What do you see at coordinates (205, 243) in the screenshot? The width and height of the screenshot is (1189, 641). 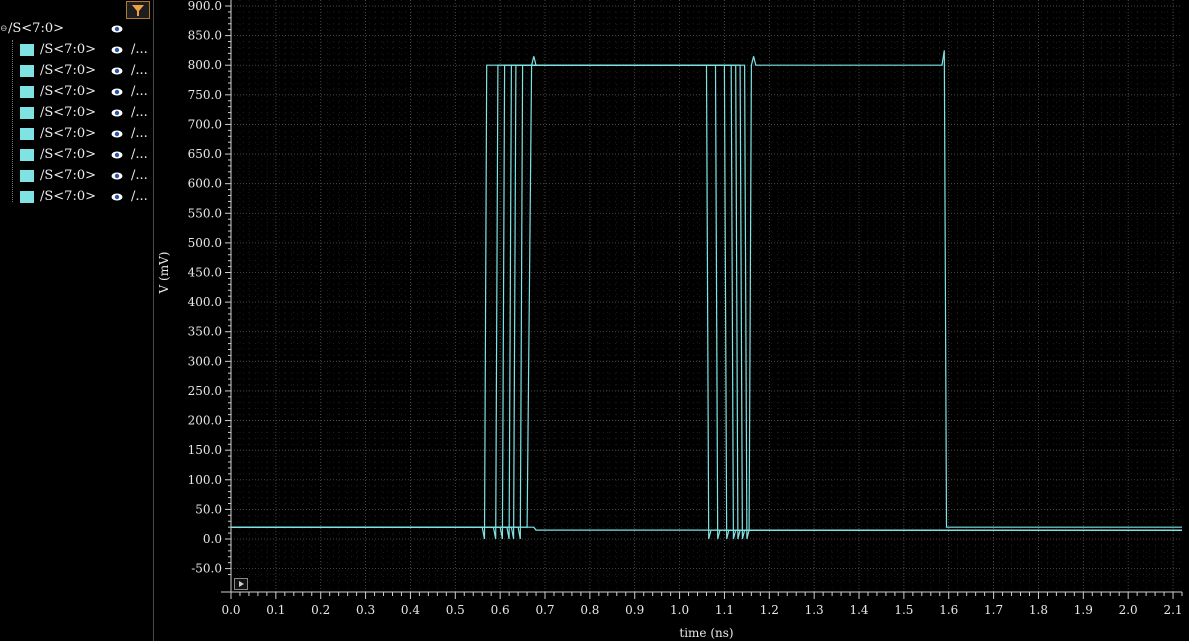 I see `y-tick-label: 500.0` at bounding box center [205, 243].